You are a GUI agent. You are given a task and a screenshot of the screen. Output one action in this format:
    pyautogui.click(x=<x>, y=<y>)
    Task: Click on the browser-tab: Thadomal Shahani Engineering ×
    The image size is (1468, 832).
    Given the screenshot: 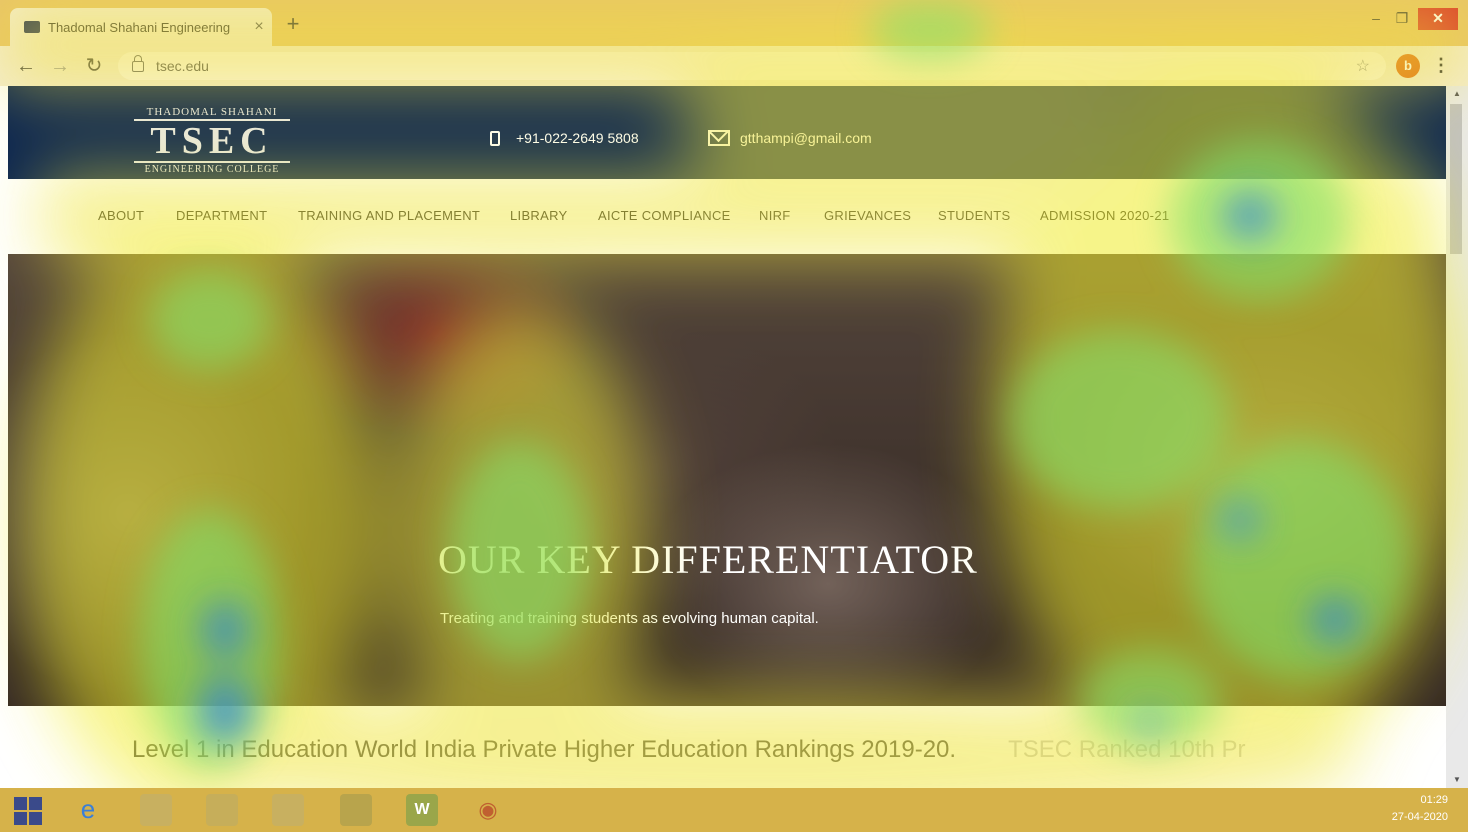 What is the action you would take?
    pyautogui.click(x=141, y=27)
    